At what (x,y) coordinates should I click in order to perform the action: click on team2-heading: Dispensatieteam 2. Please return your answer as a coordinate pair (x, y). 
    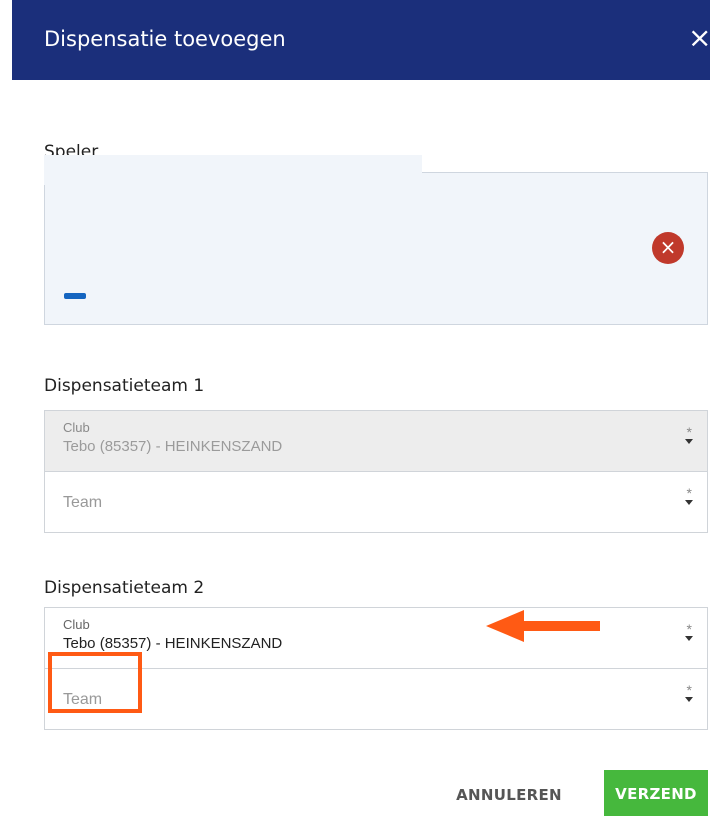
    Looking at the image, I should click on (124, 588).